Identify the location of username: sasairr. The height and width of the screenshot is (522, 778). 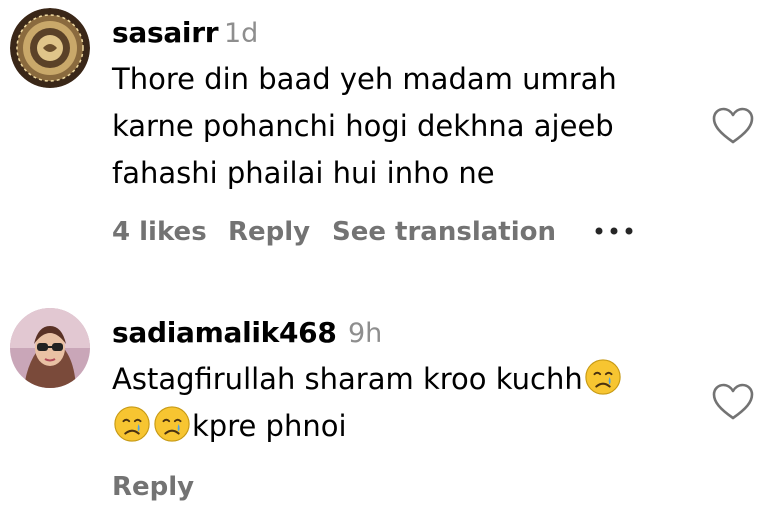
(165, 32).